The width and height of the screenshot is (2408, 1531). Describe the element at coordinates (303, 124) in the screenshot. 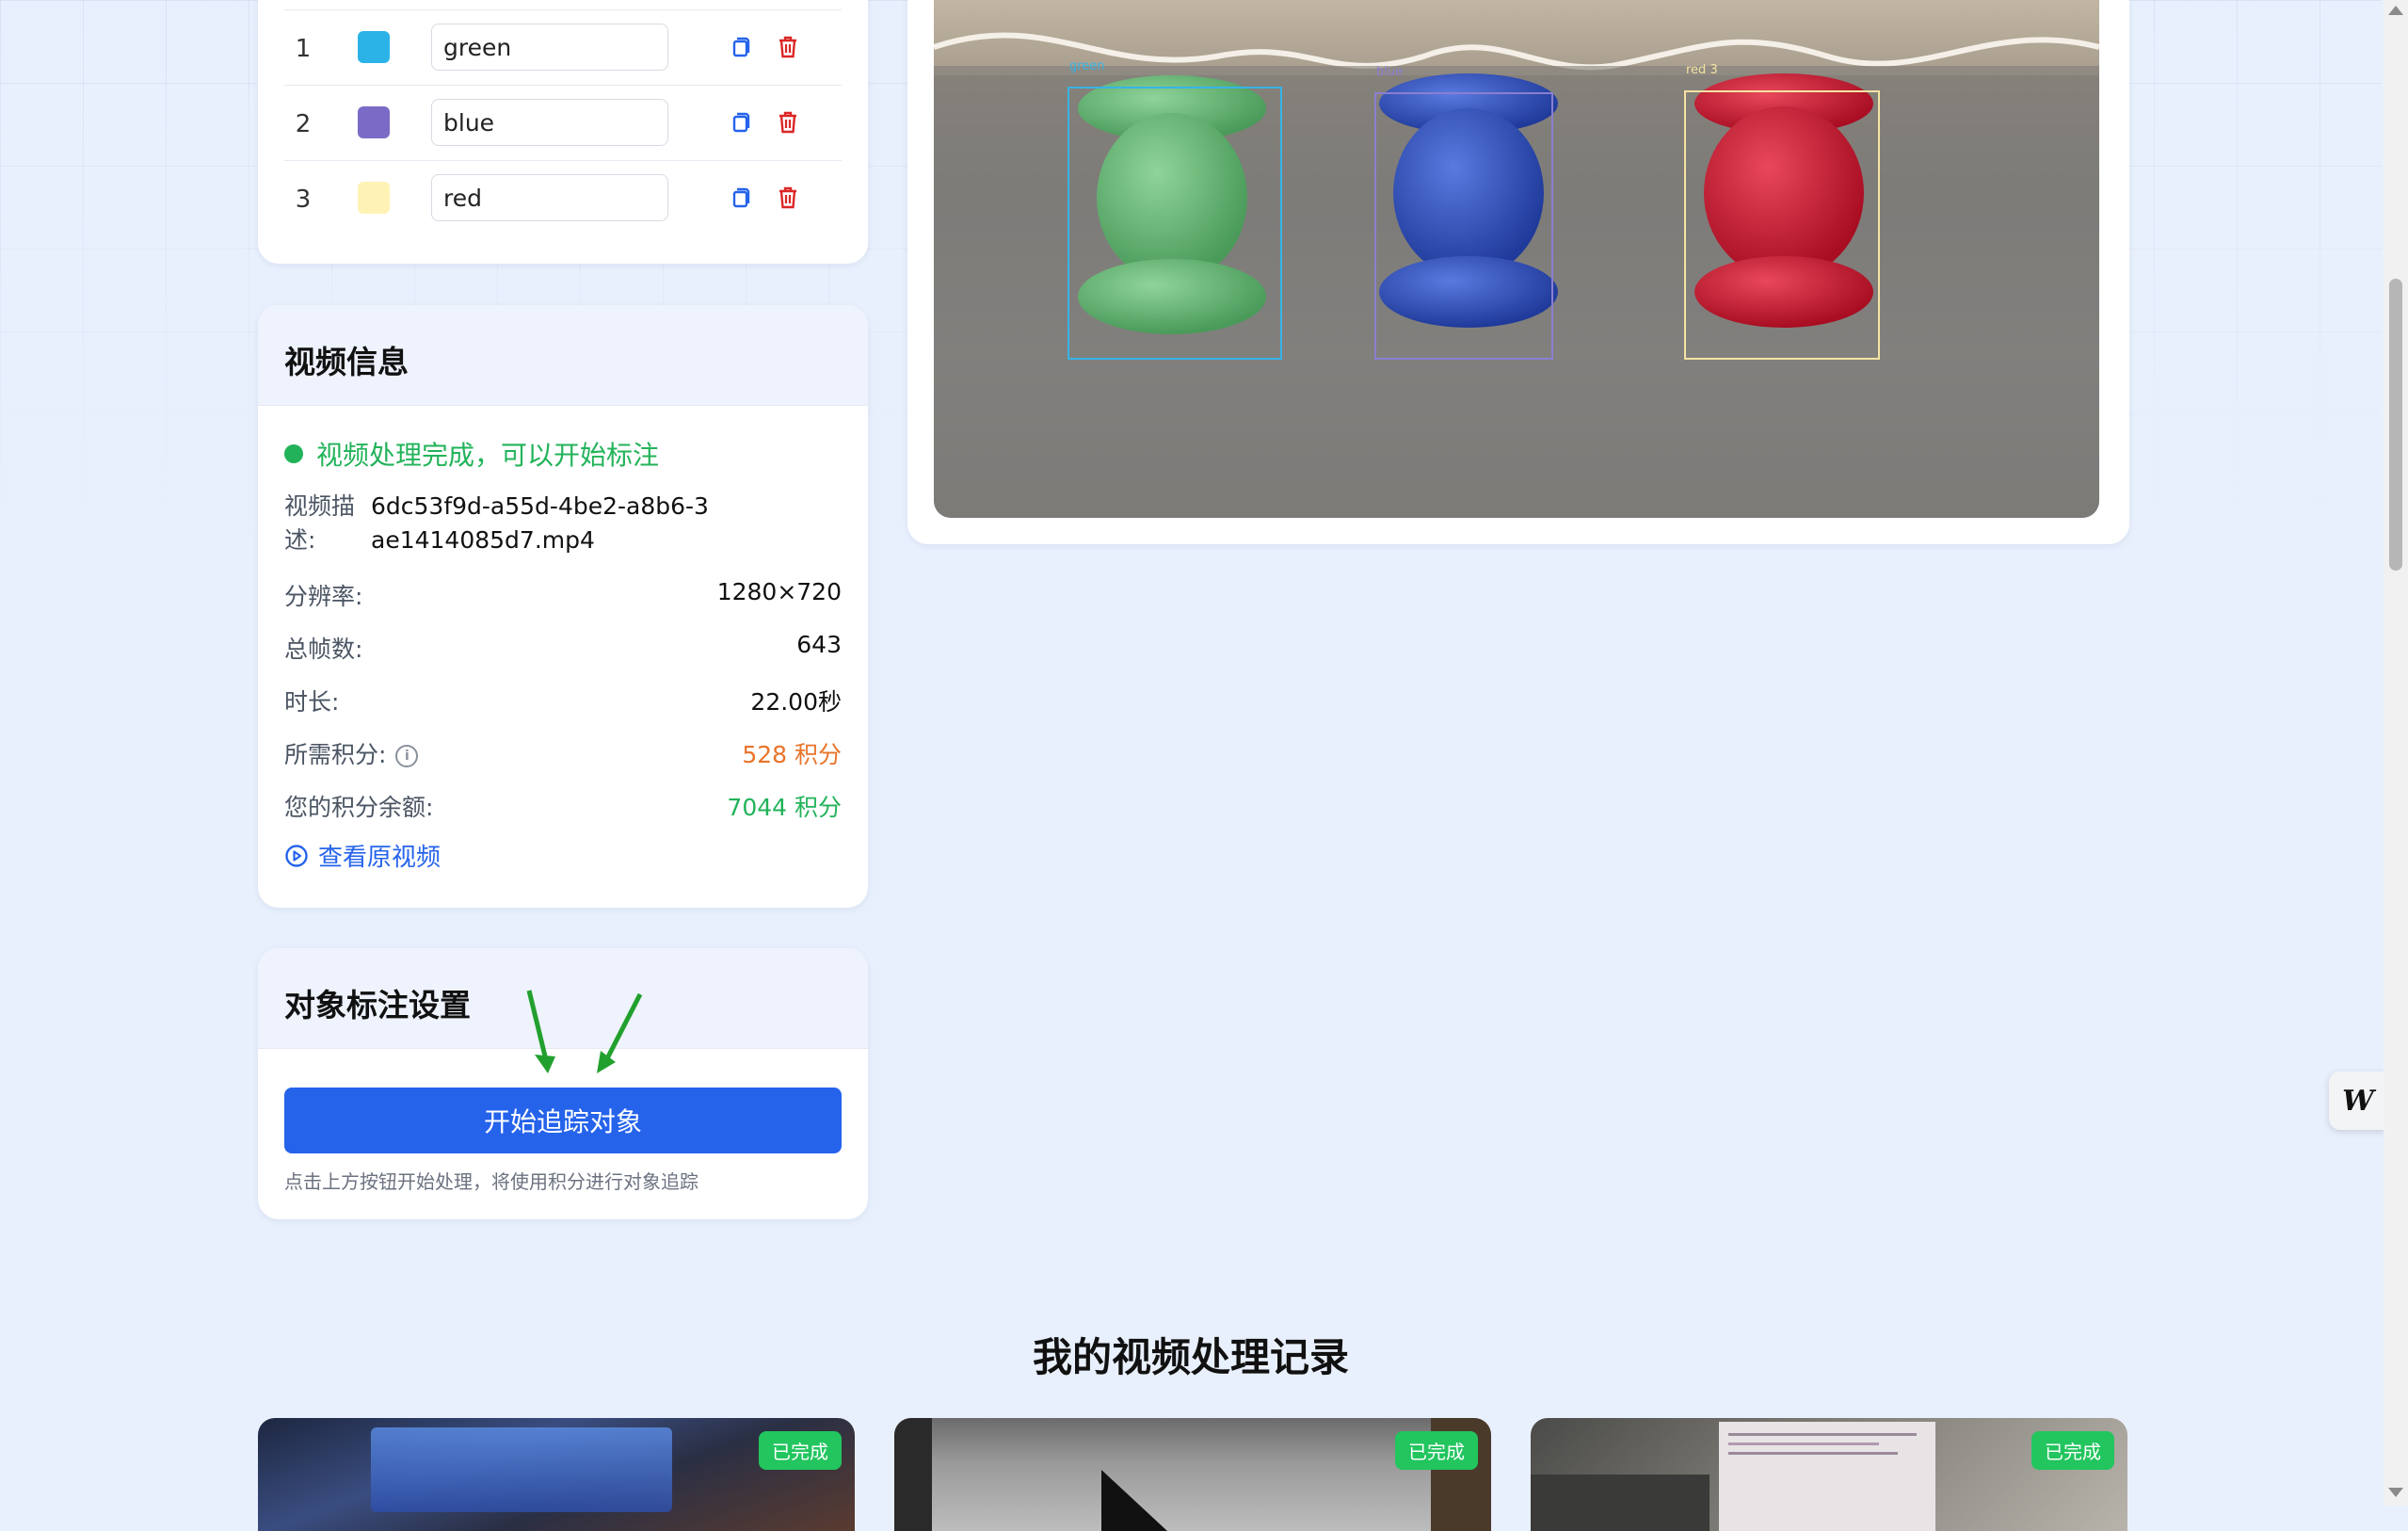

I see `label-index: 2` at that location.